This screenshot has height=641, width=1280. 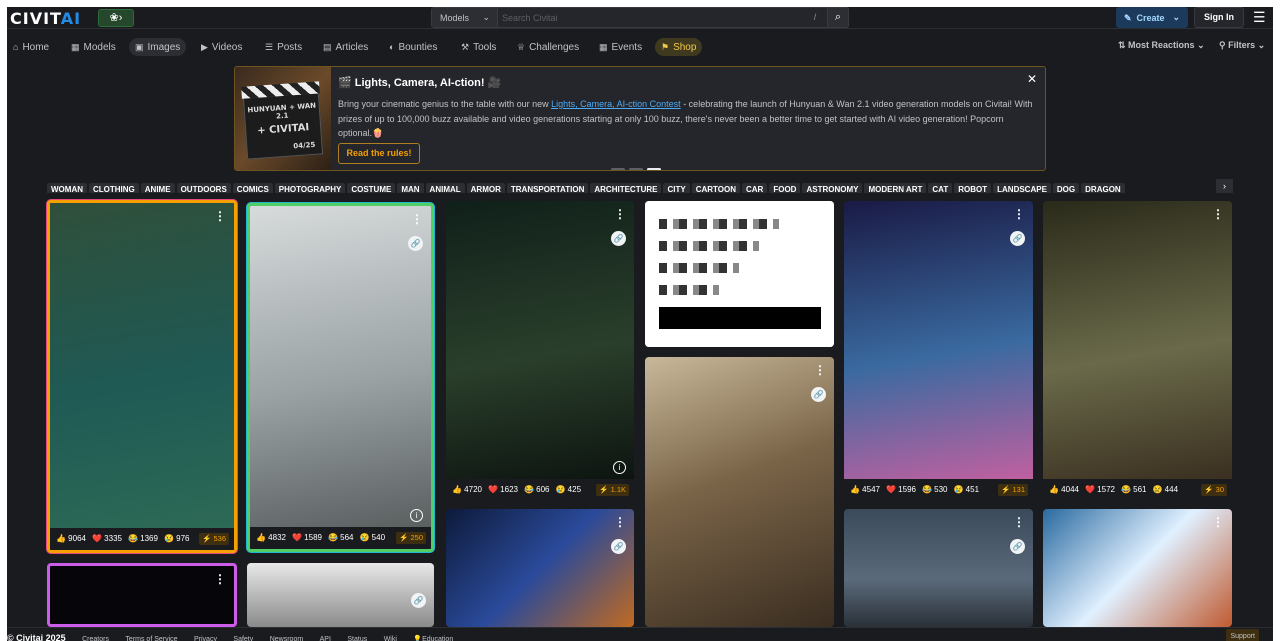 I want to click on buzz-tip-badge: ⚡ 536, so click(x=214, y=539).